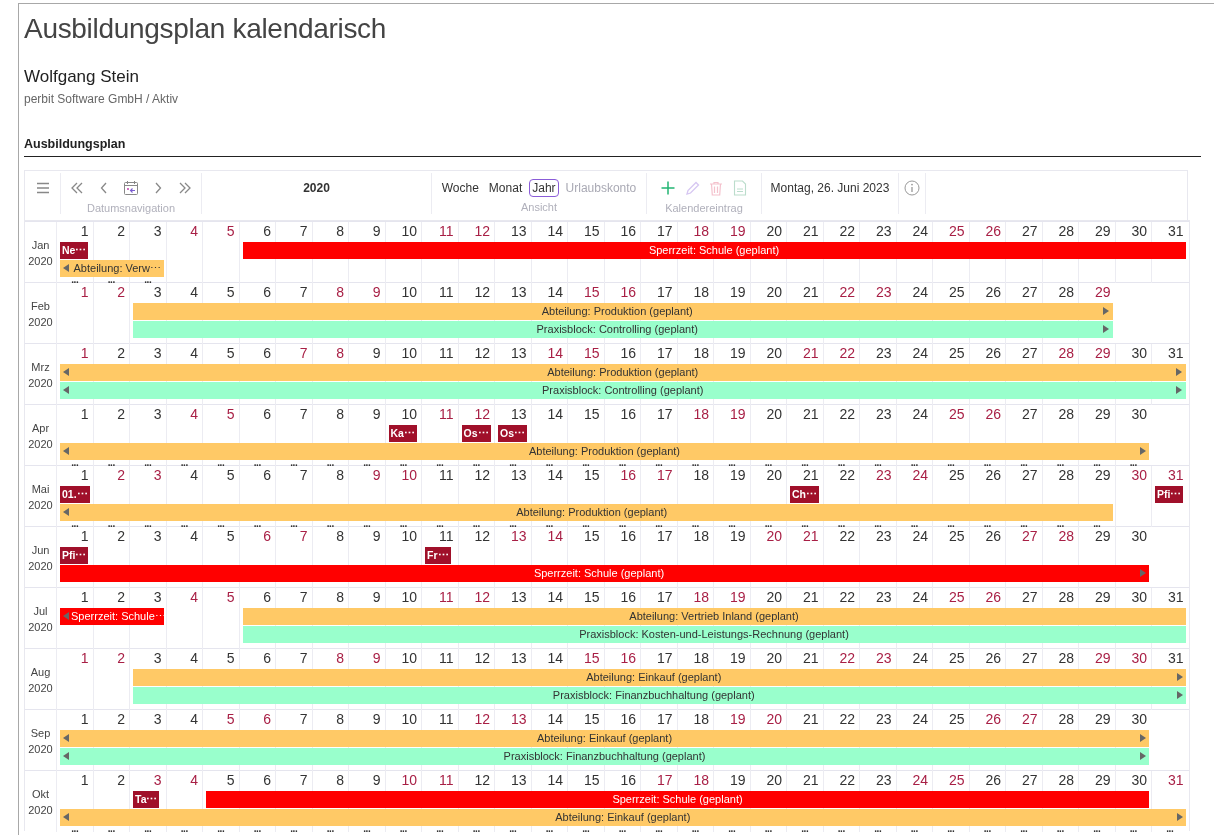  What do you see at coordinates (544, 187) in the screenshot?
I see `view-tab: Jahr` at bounding box center [544, 187].